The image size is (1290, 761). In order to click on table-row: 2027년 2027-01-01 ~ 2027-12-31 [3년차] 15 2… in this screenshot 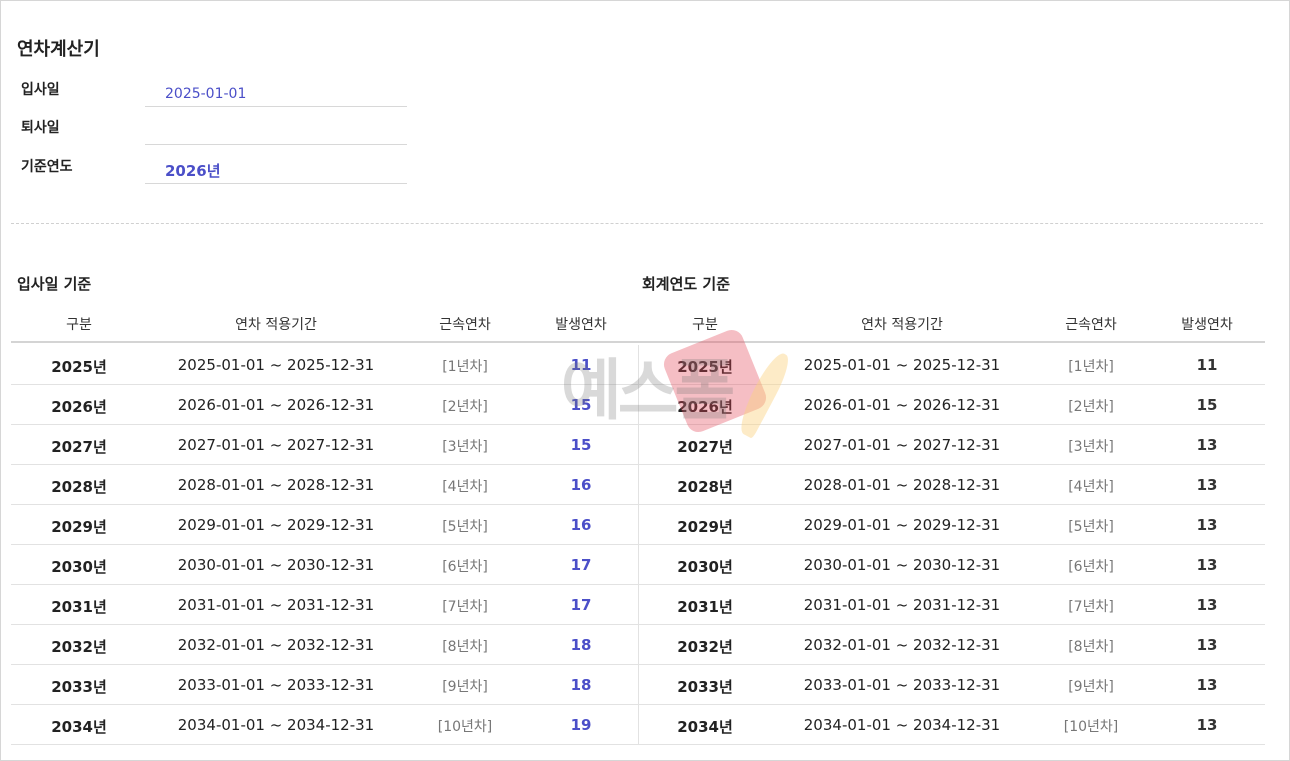, I will do `click(638, 445)`.